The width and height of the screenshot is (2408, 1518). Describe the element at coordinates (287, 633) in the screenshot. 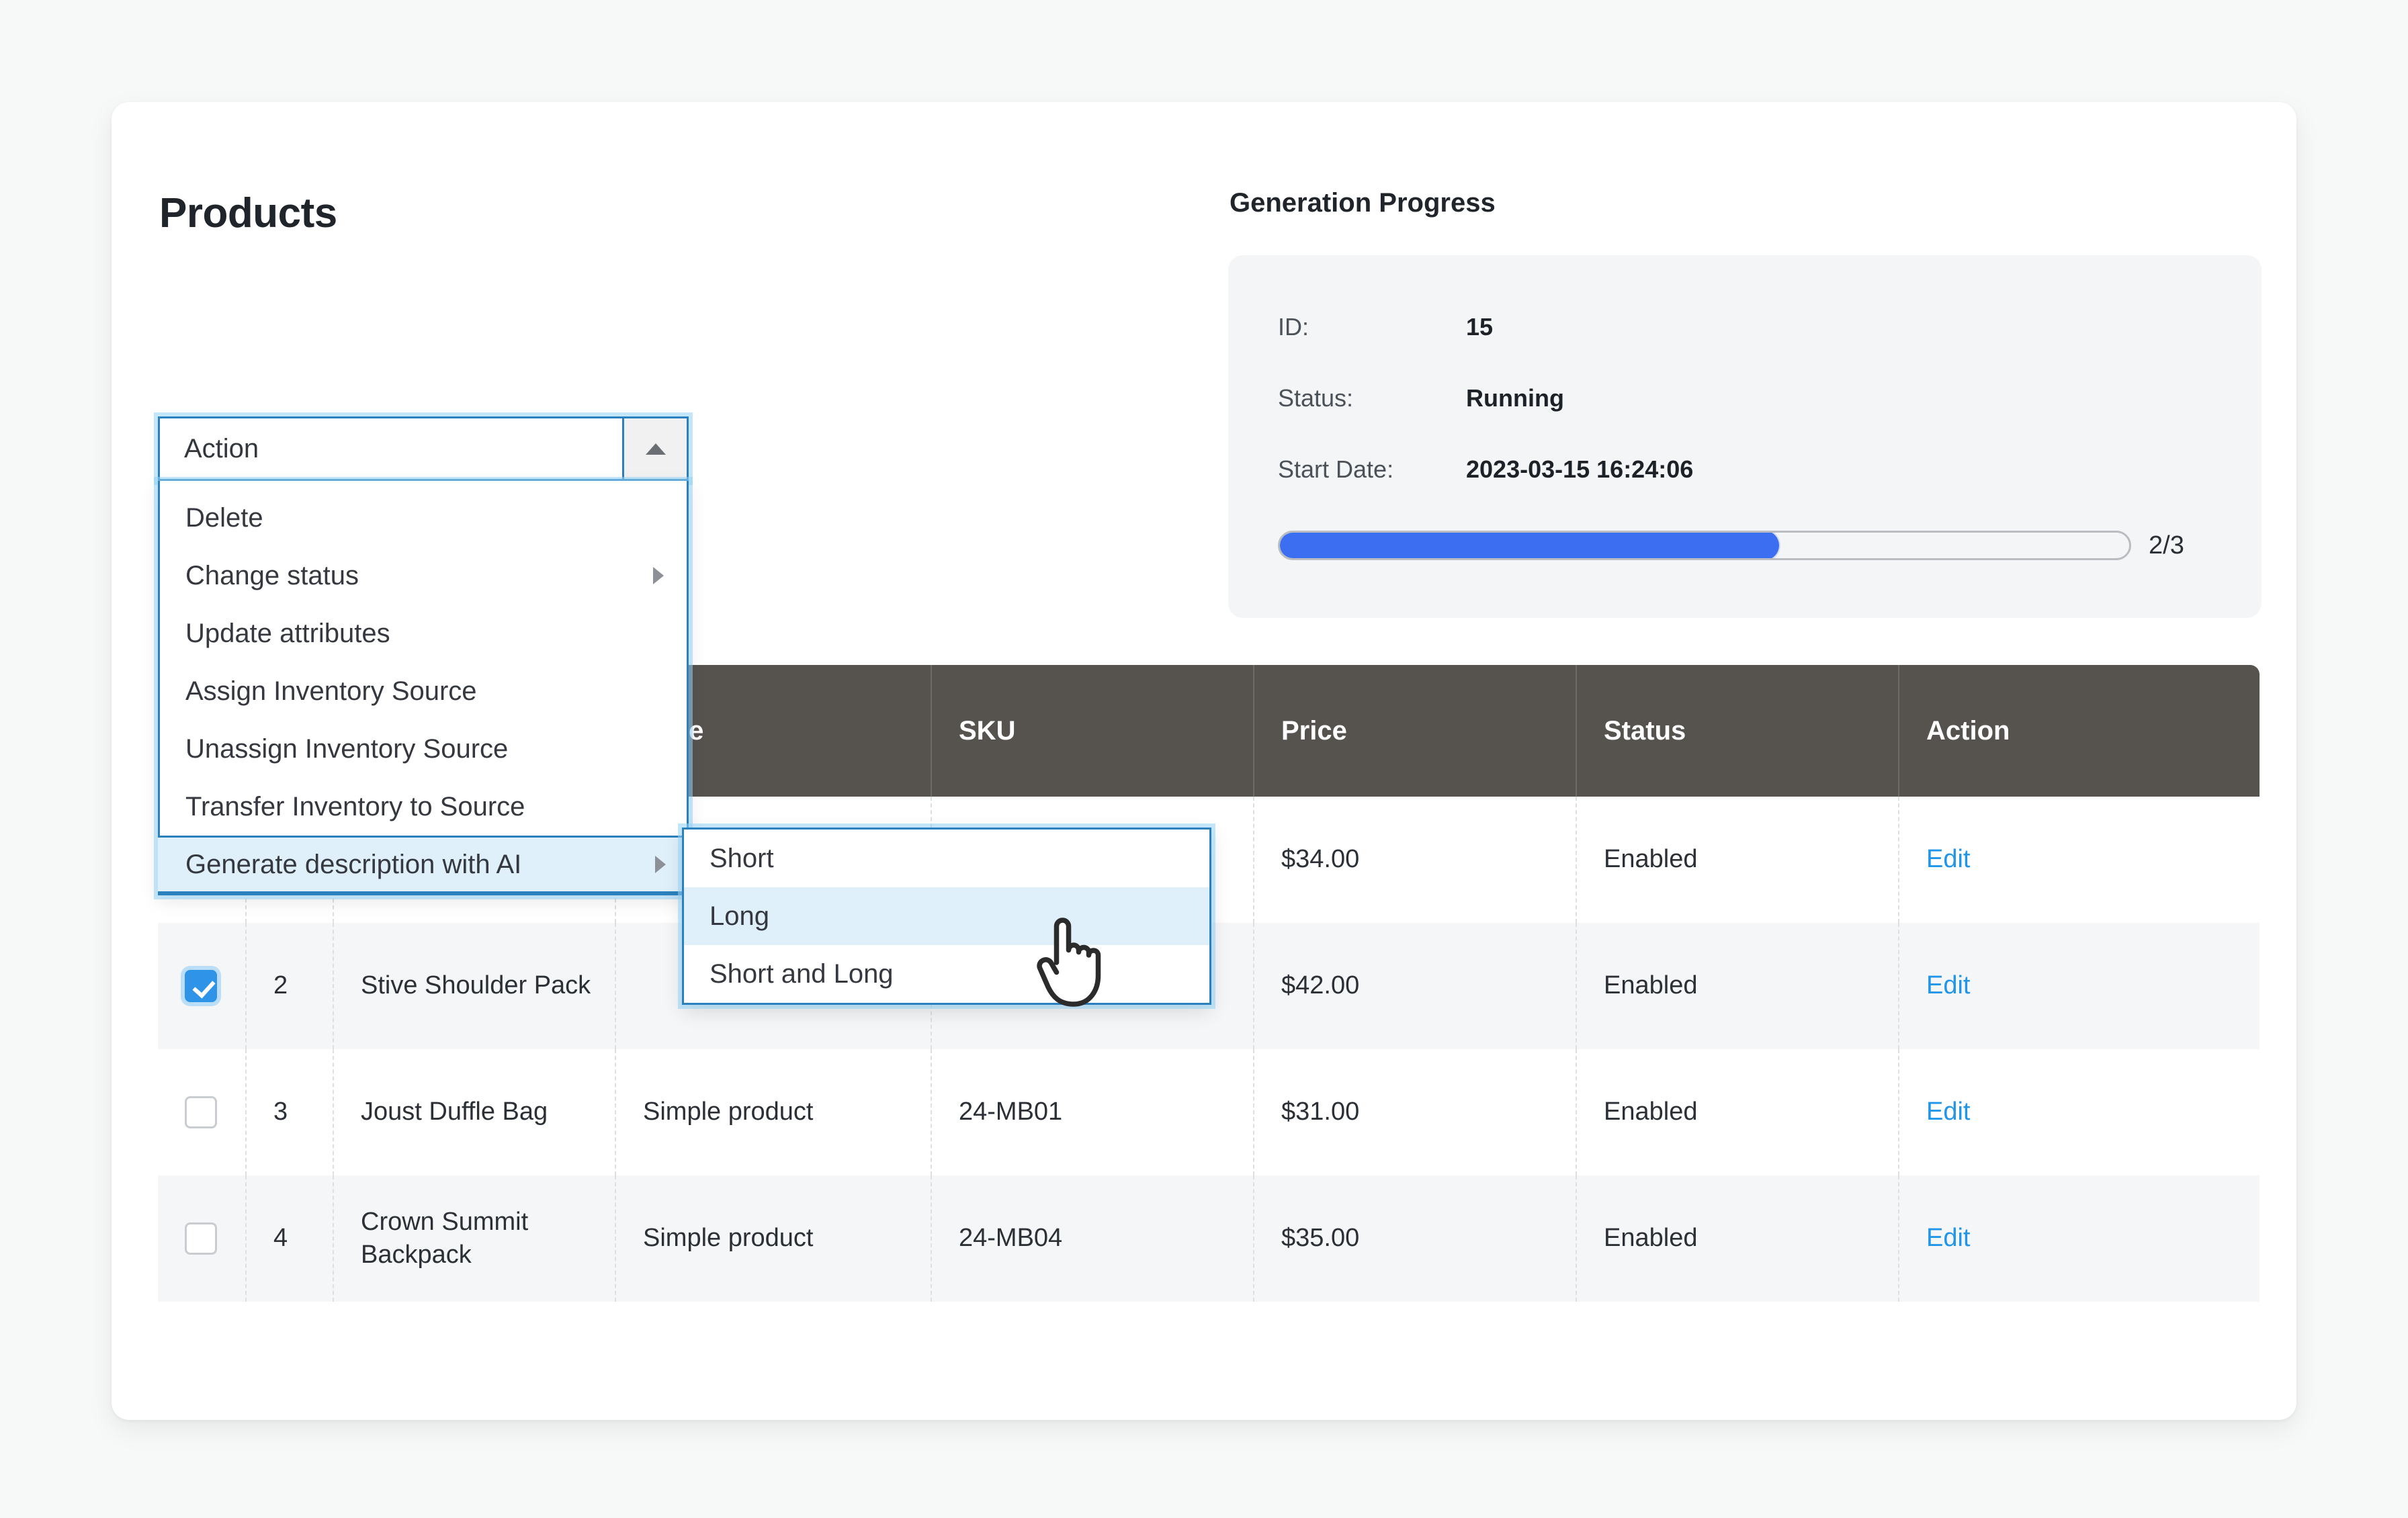

I see `dropdown-menu-item-label: Update attributes` at that location.